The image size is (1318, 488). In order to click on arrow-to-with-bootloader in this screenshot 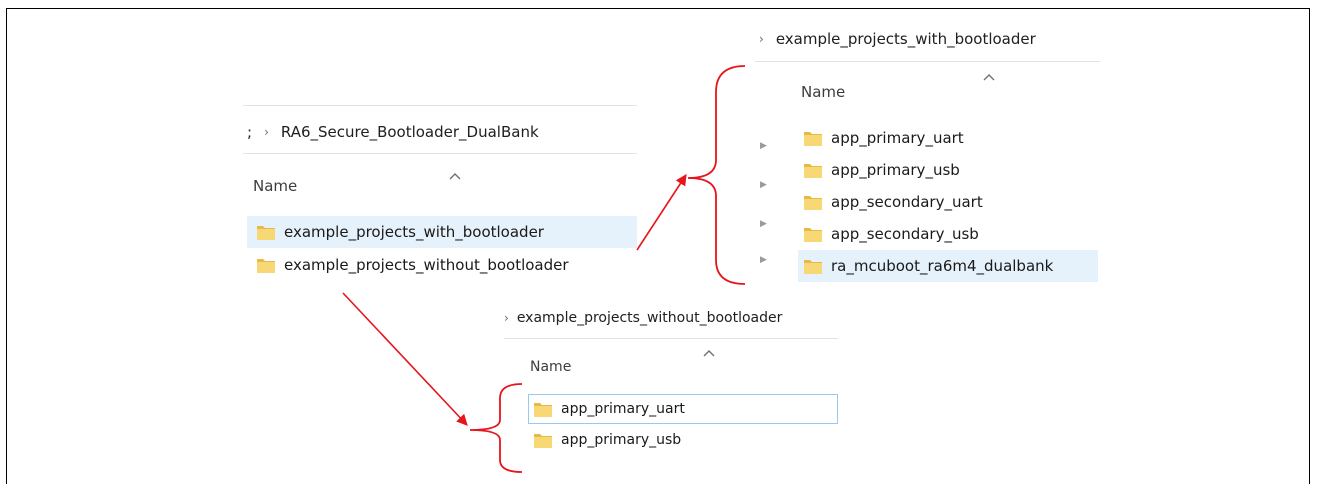, I will do `click(661, 212)`.